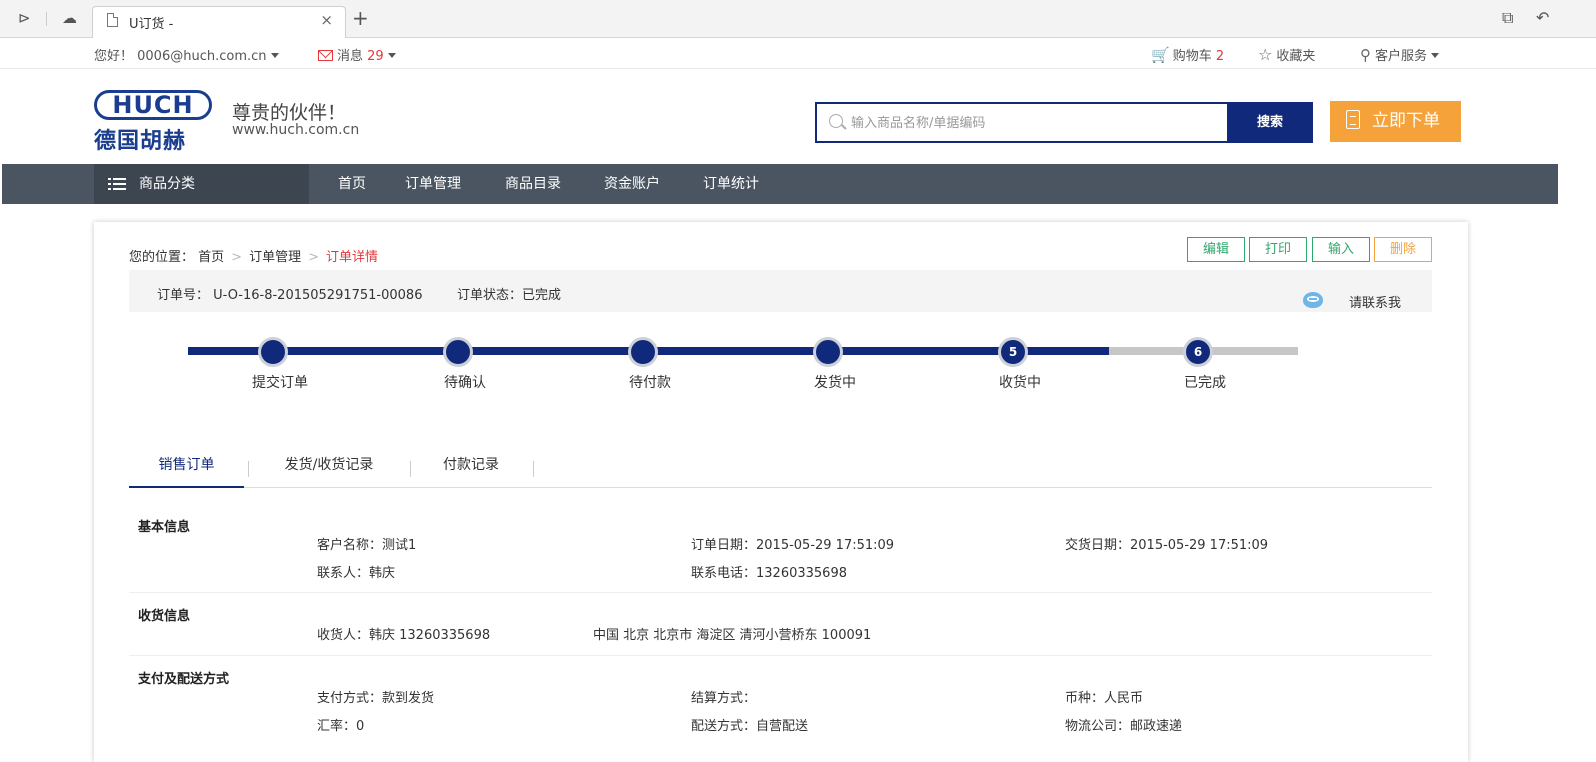 The image size is (1596, 762). I want to click on service-label: 客户服务, so click(1401, 56).